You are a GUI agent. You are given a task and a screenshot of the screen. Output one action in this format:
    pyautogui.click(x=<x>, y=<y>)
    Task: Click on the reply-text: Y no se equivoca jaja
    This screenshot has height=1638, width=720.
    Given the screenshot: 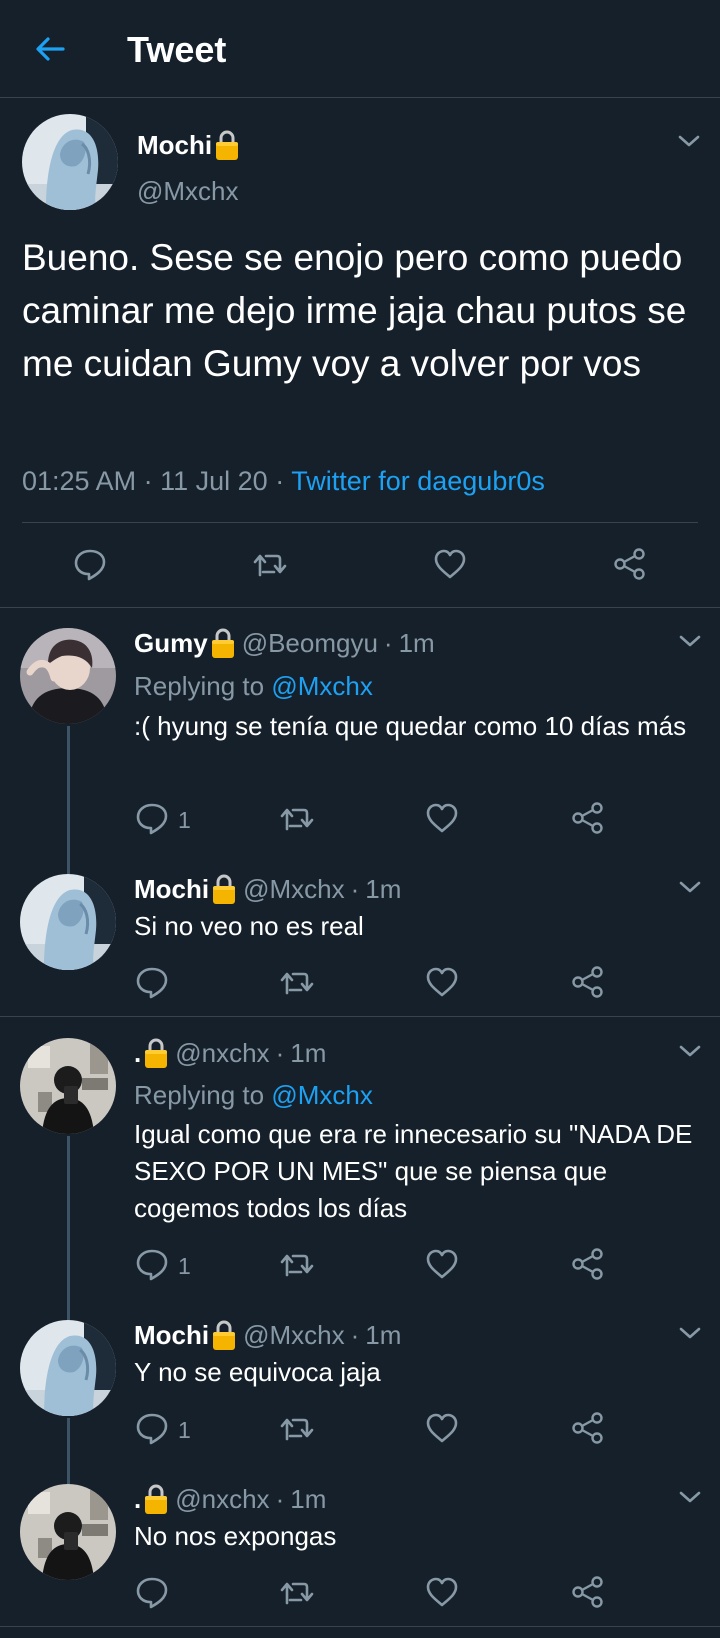 What is the action you would take?
    pyautogui.click(x=257, y=1372)
    